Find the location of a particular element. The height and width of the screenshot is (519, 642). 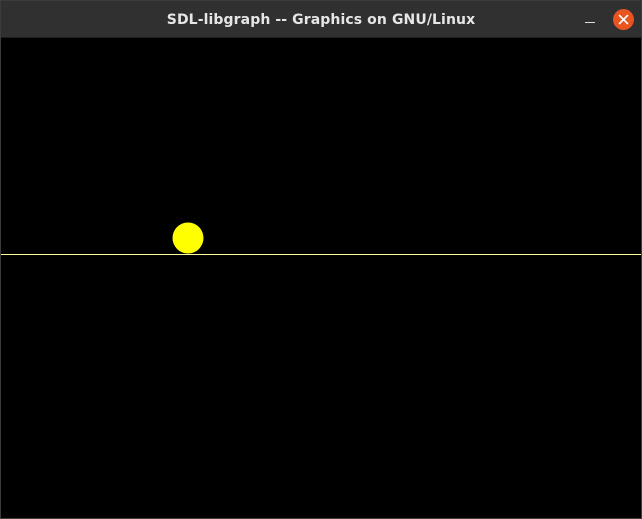

minimize-button is located at coordinates (590, 20).